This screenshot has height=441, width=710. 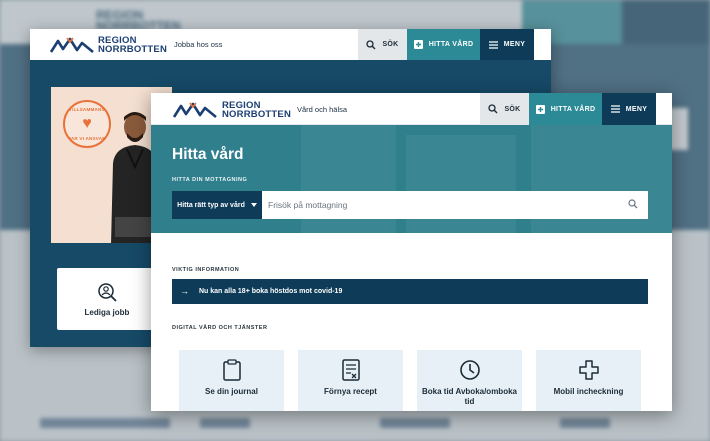 I want to click on find-clinic-label: HITTA DIN MOTTAGNING, so click(x=210, y=180).